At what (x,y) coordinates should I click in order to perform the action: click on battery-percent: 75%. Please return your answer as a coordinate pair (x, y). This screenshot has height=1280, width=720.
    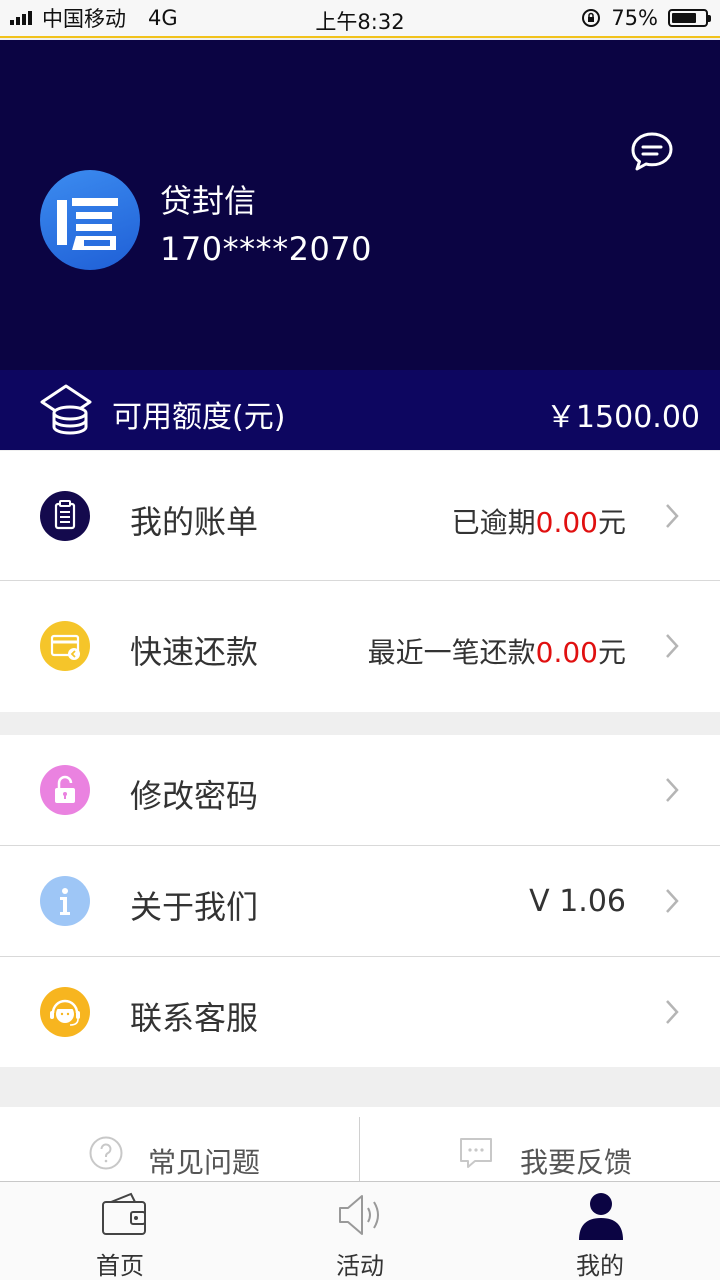
    Looking at the image, I should click on (634, 18).